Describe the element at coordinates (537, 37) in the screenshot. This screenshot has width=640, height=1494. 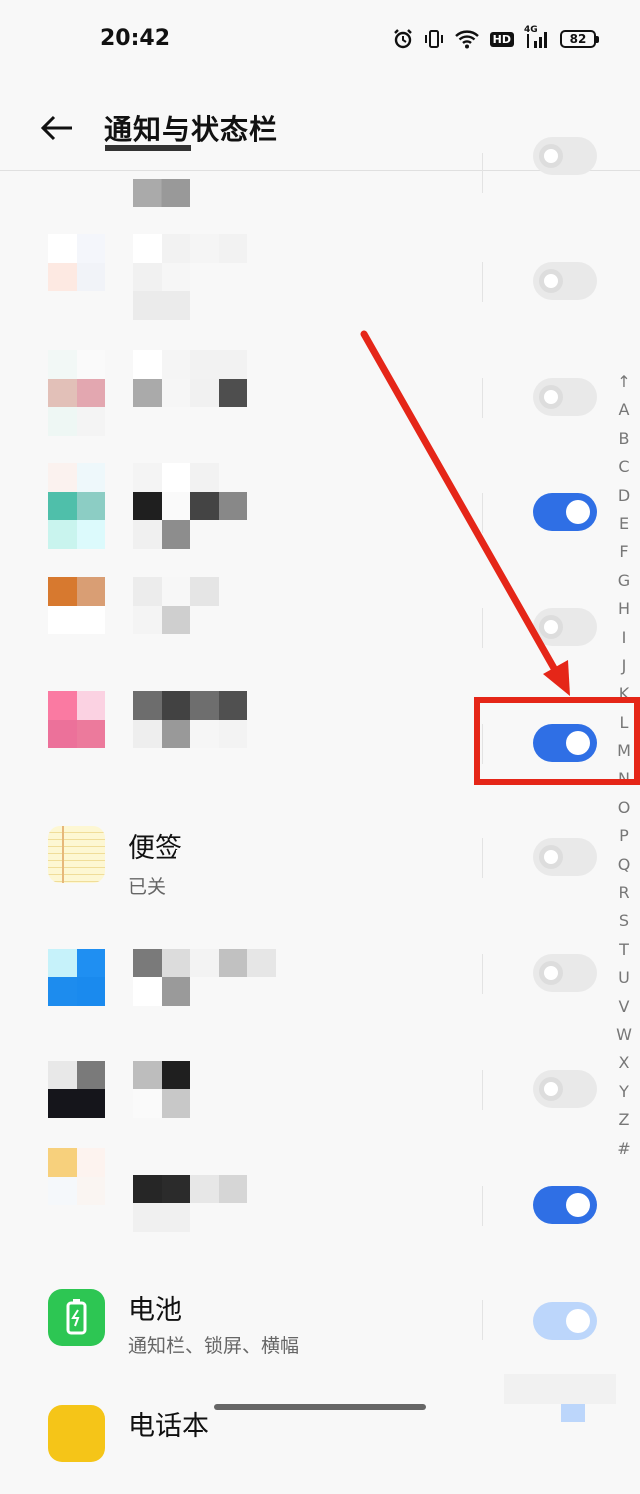
I see `signal-icon: 4G` at that location.